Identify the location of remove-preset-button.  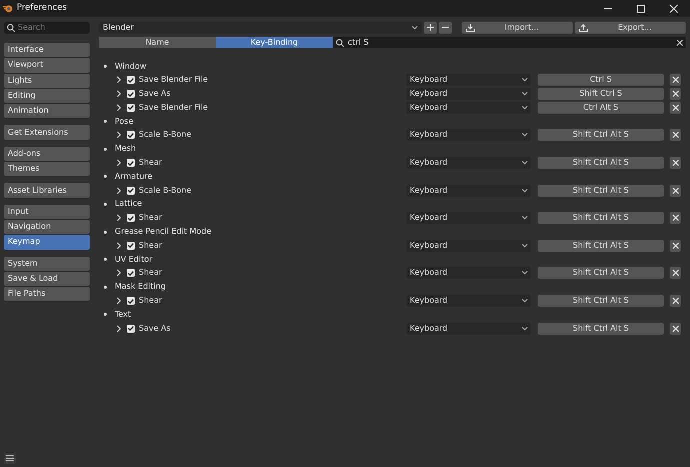
(445, 28).